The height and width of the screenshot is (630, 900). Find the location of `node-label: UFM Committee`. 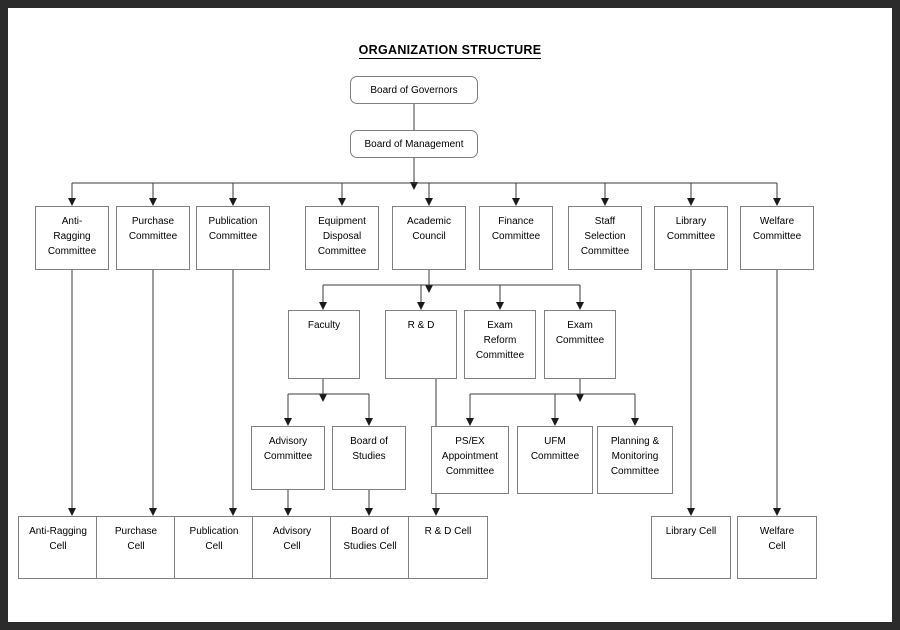

node-label: UFM Committee is located at coordinates (555, 449).